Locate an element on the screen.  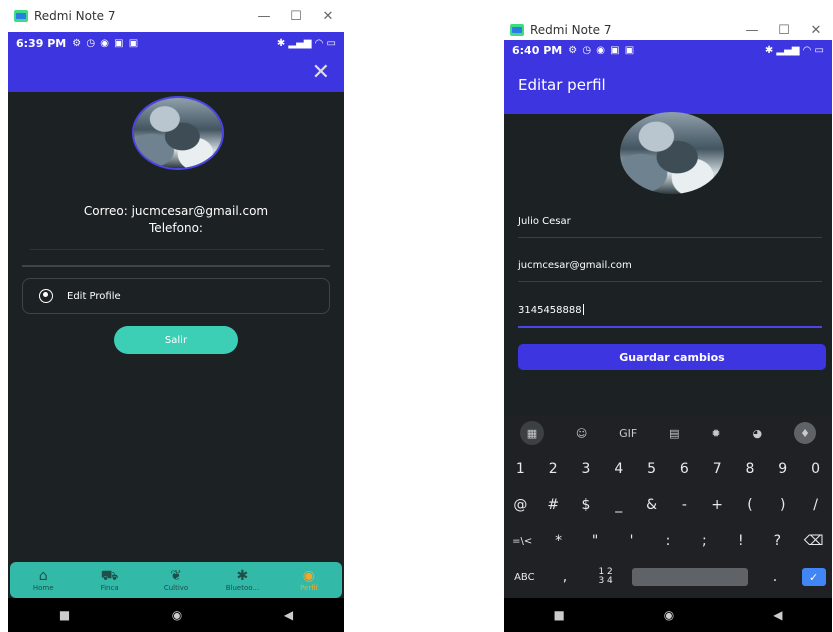
edit-profile-label: Edit Profile is located at coordinates (94, 296).